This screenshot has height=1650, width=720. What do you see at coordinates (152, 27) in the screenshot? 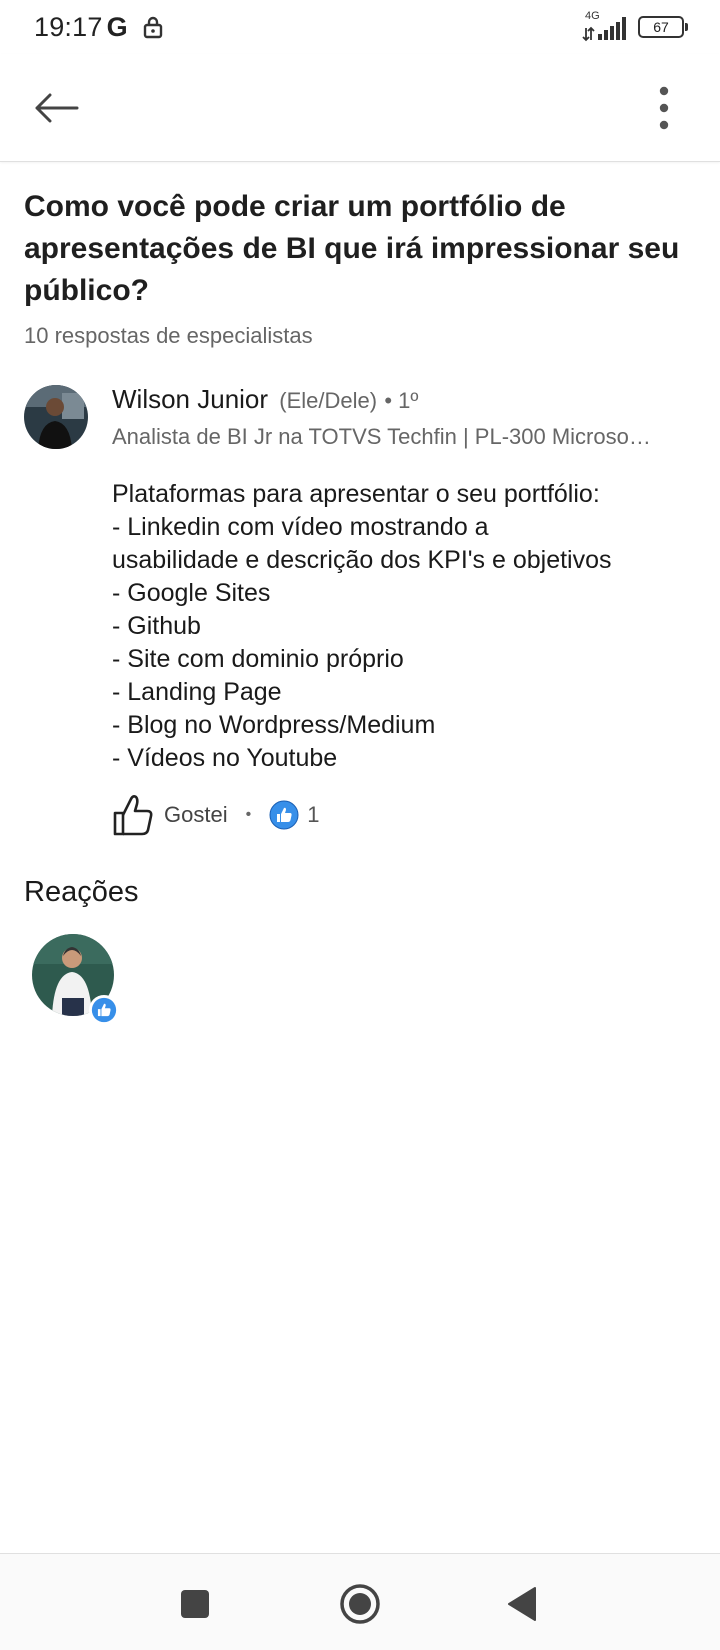
I see `lock-icon` at bounding box center [152, 27].